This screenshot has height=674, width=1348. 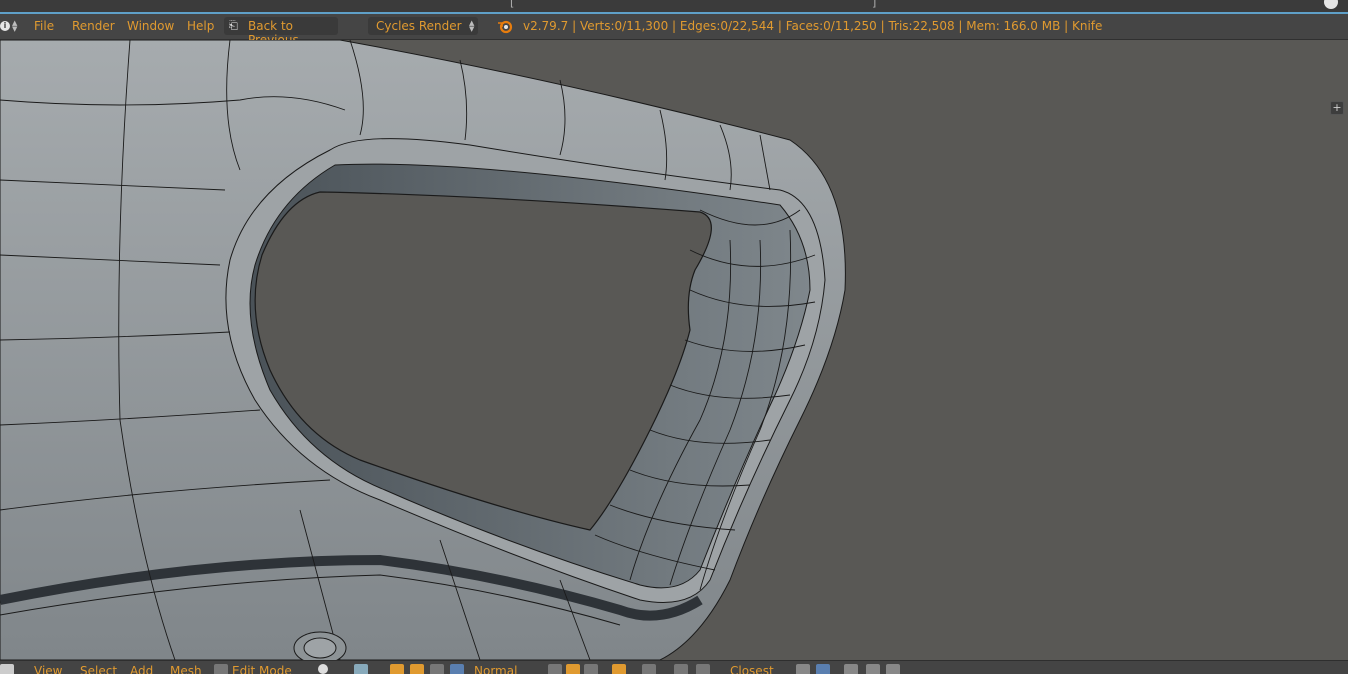 I want to click on info-icon: i, so click(x=5, y=26).